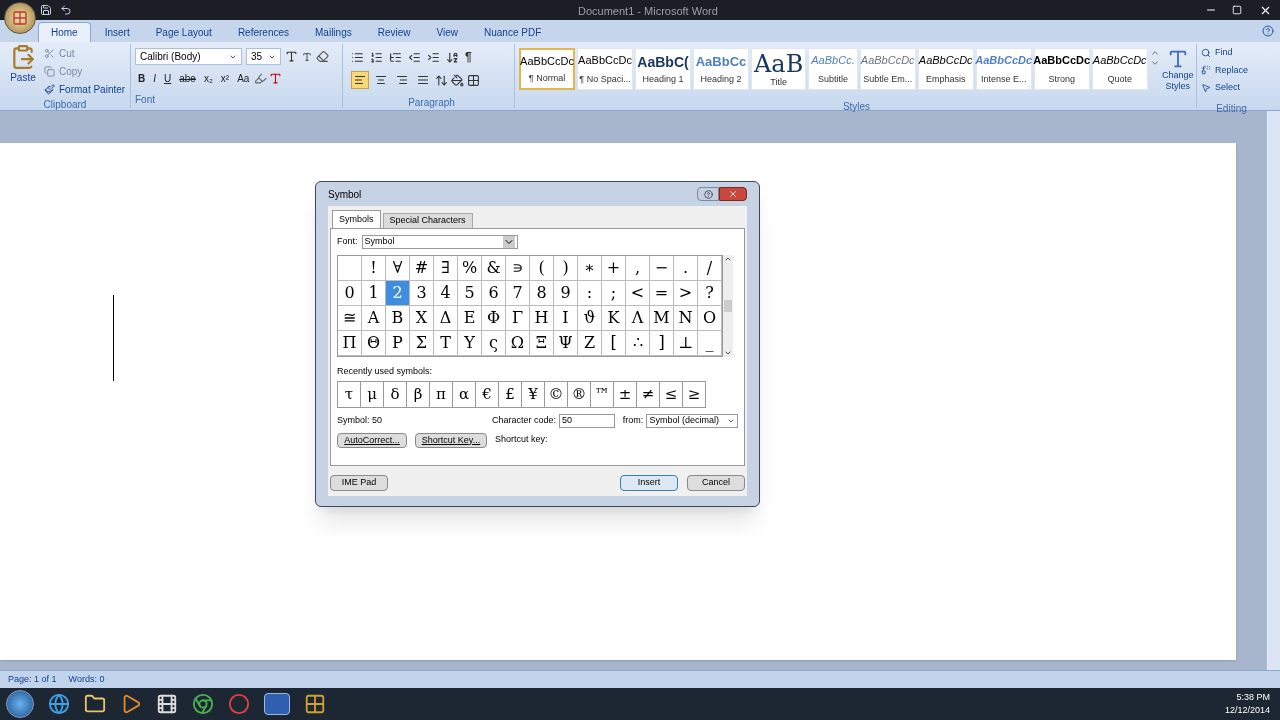  I want to click on style-tile: AaB Title, so click(779, 69).